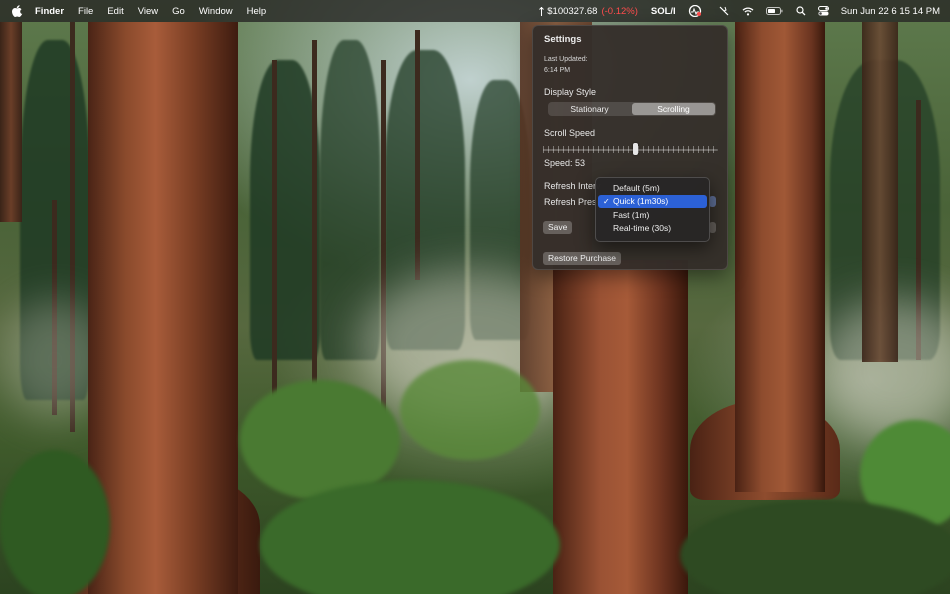 The width and height of the screenshot is (950, 594). I want to click on secondary-popup, so click(712, 227).